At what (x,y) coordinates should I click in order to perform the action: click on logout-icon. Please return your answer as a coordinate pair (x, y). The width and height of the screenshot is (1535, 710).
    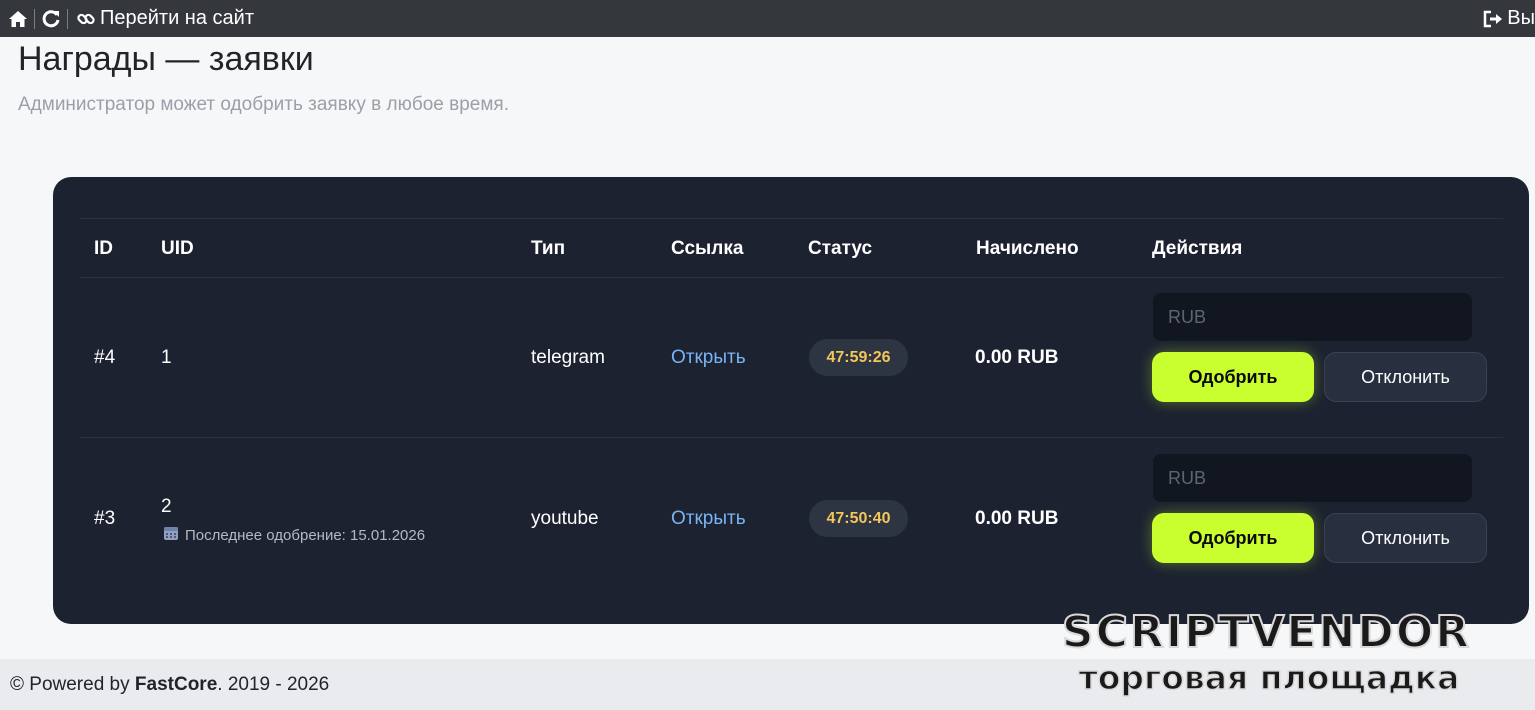
    Looking at the image, I should click on (1493, 19).